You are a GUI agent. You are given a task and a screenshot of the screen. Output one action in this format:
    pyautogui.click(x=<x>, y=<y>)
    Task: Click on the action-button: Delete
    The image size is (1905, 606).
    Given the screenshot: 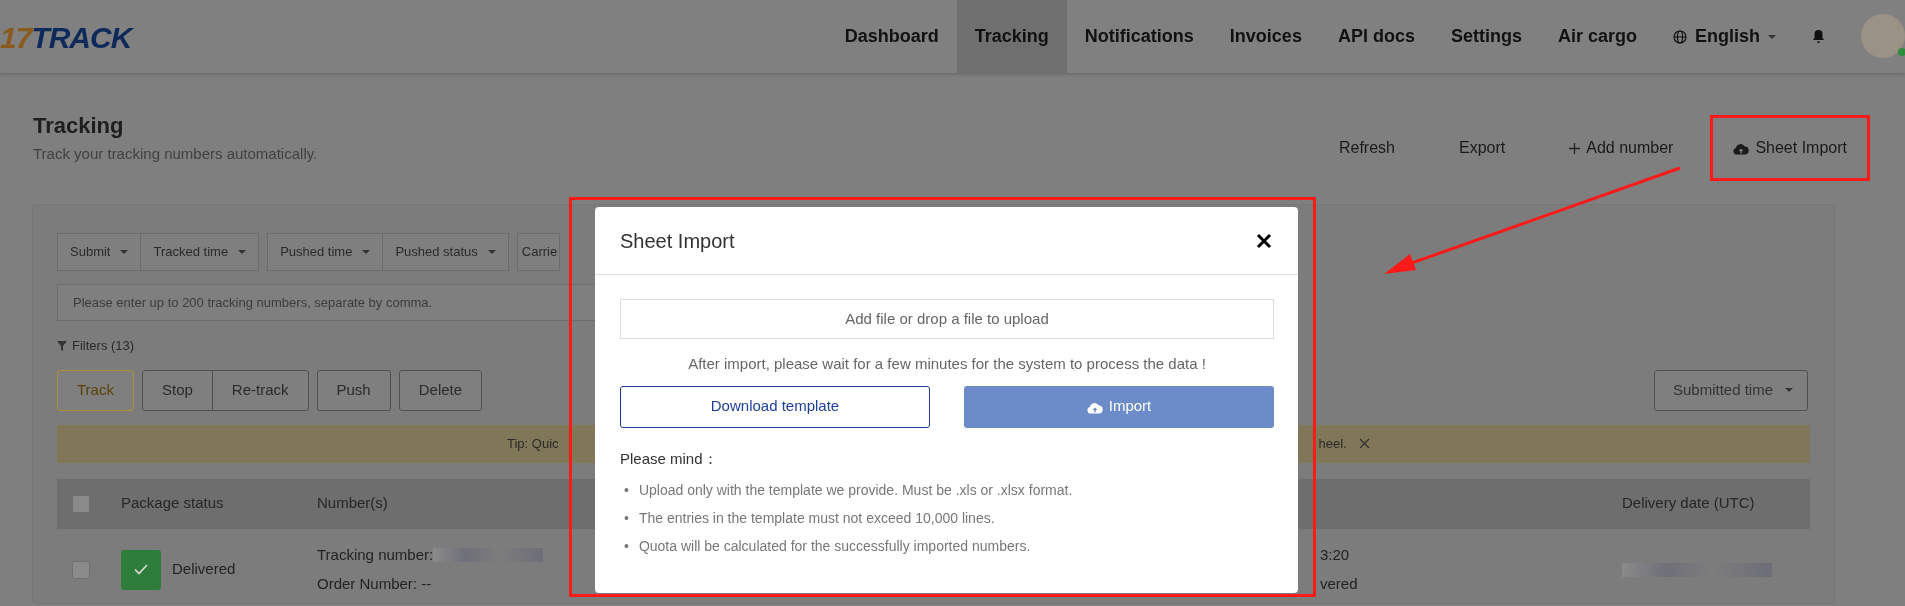 What is the action you would take?
    pyautogui.click(x=440, y=390)
    